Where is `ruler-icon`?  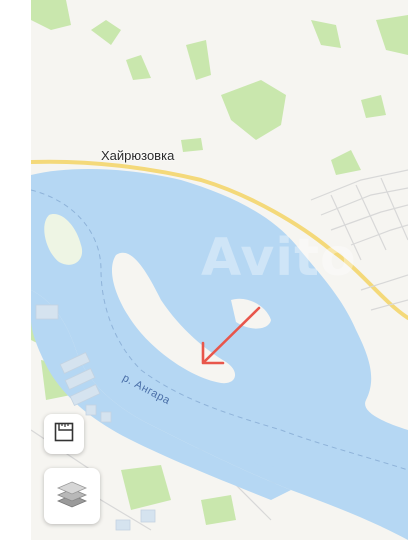 ruler-icon is located at coordinates (64, 434).